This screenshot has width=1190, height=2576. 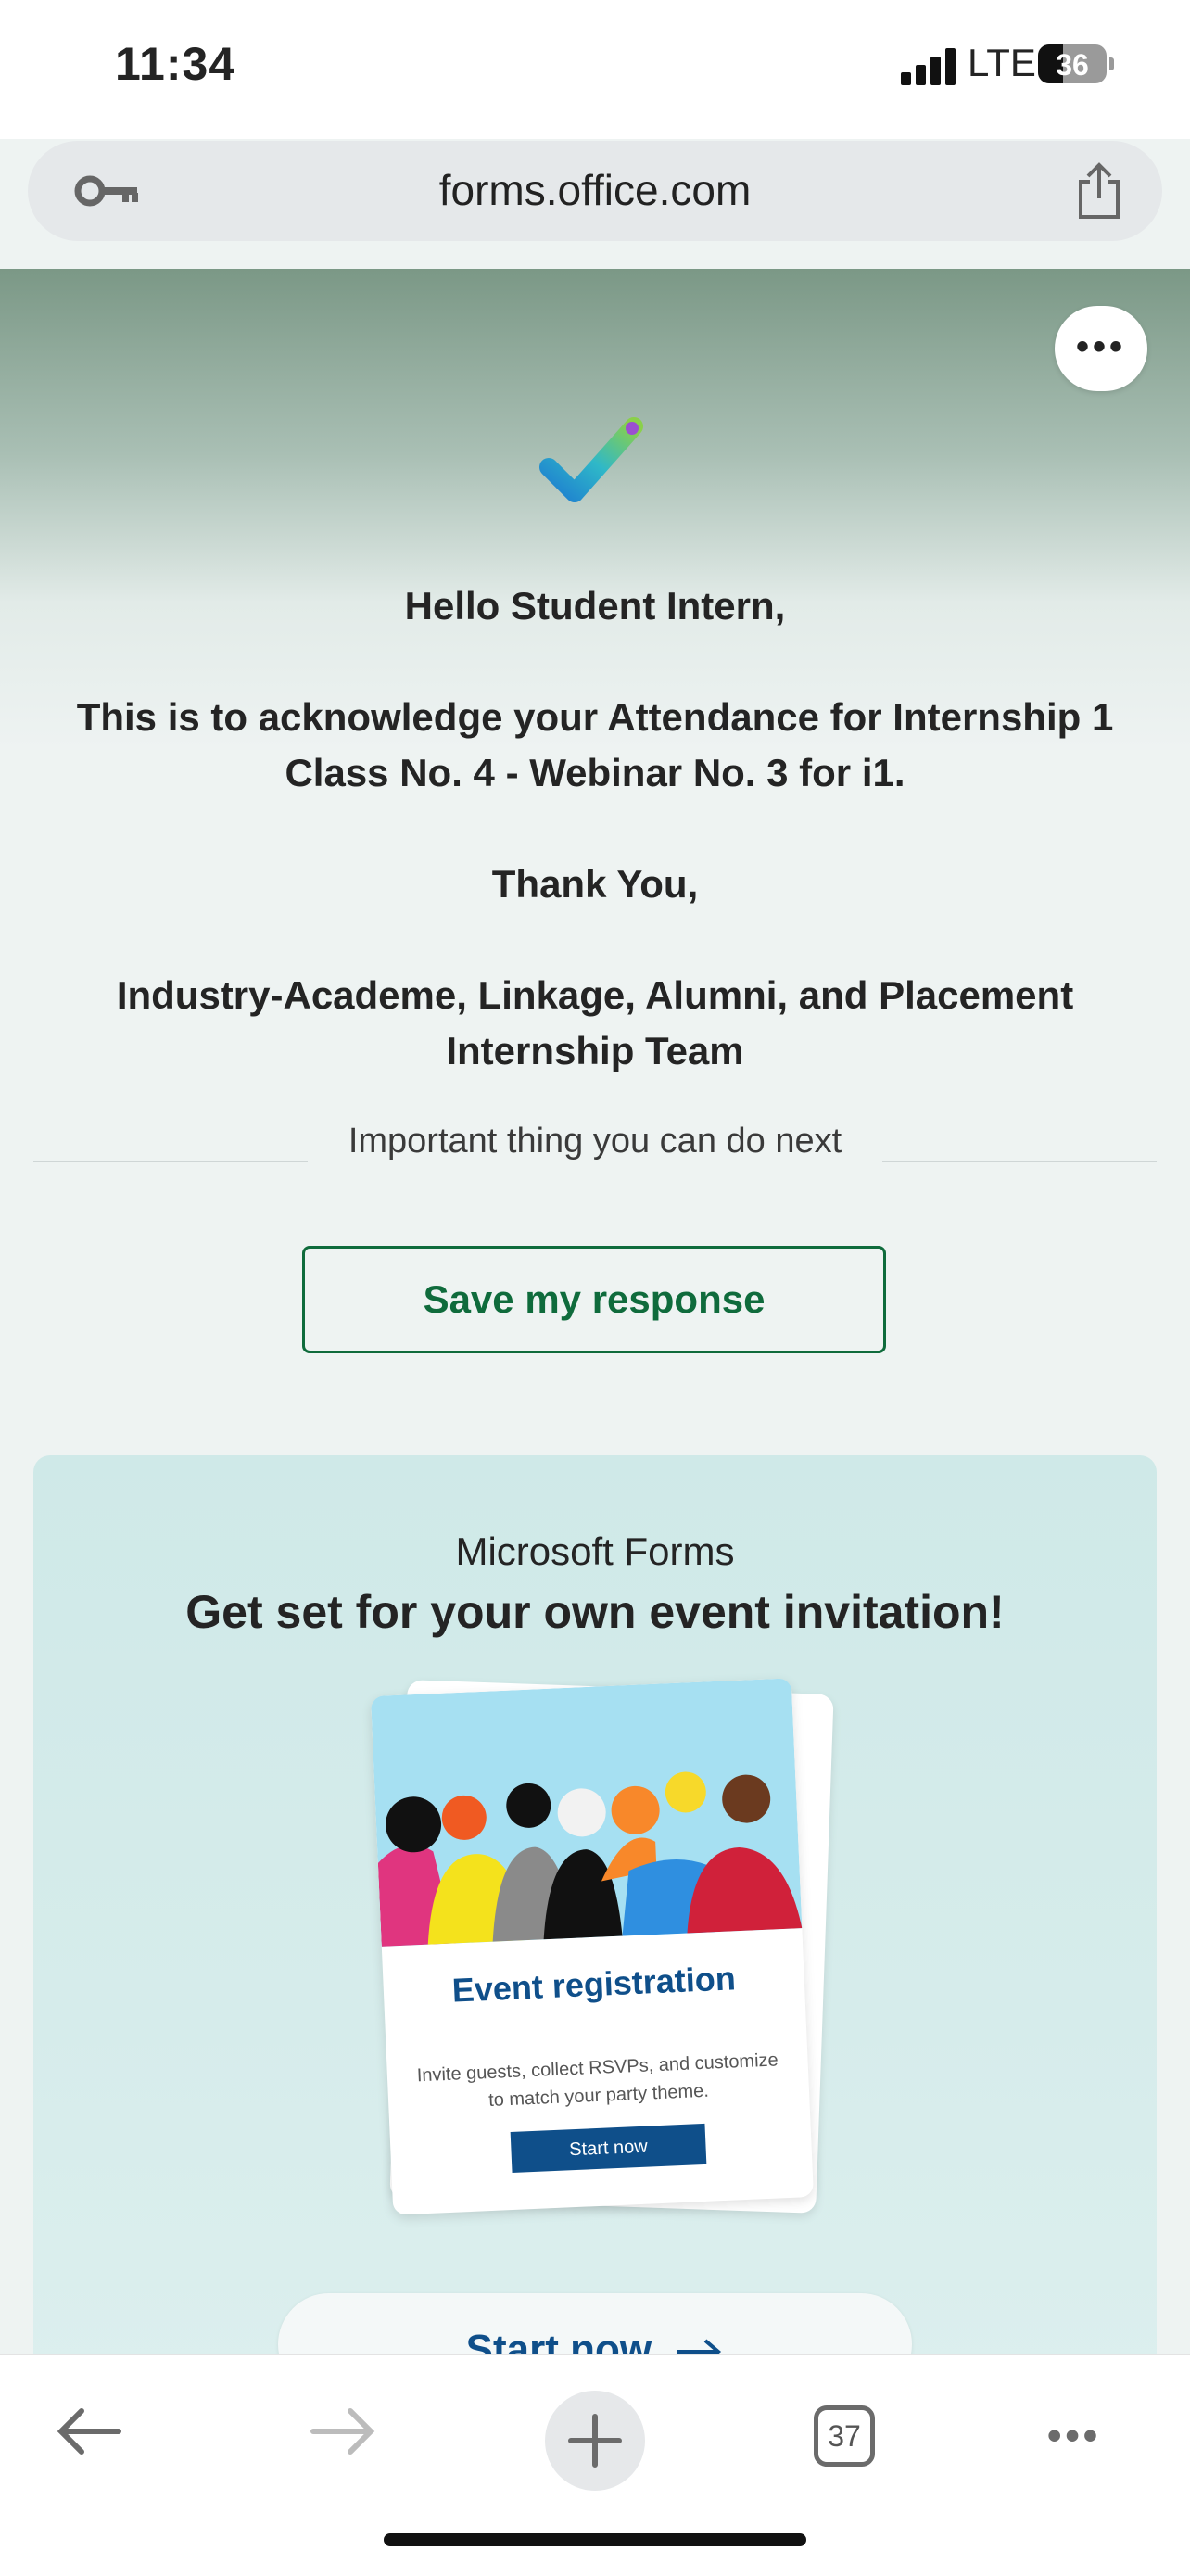 I want to click on url-text: forms.office.com, so click(x=595, y=190).